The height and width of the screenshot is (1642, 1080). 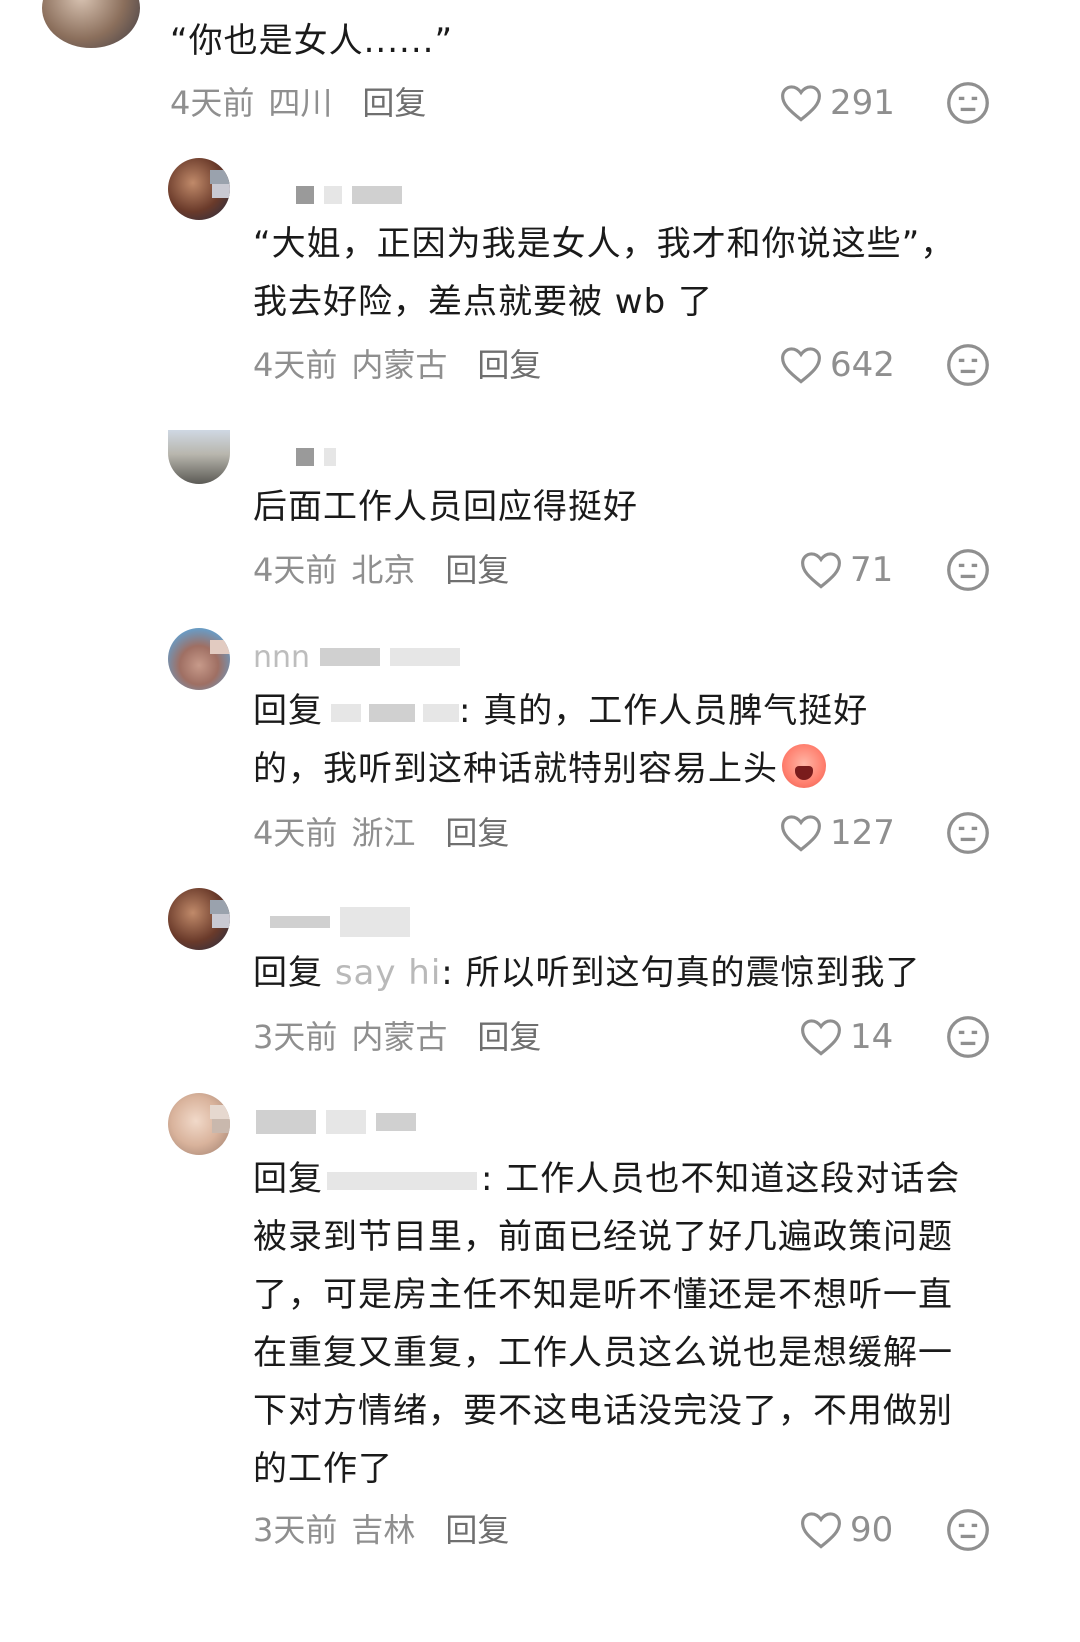 What do you see at coordinates (604, 273) in the screenshot?
I see `comment-text: “大姐，正因为我是女人，我才和你说这些”， 我去好险，差点就要被 wb 了` at bounding box center [604, 273].